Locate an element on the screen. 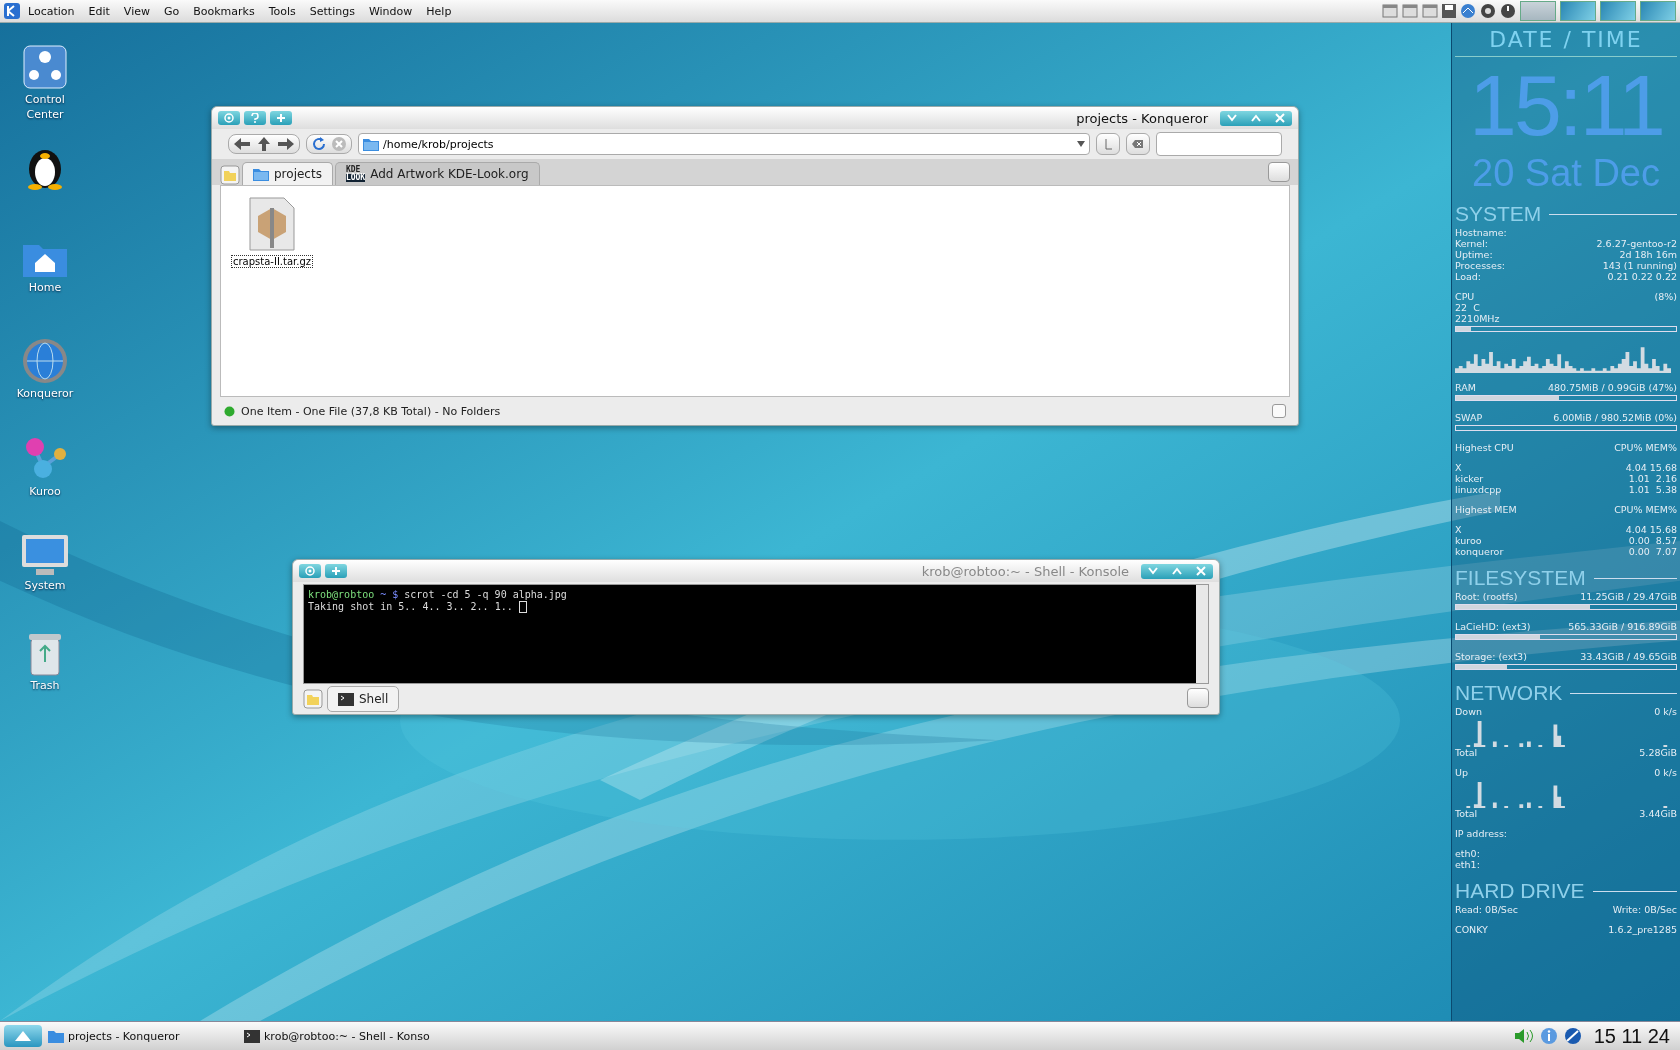 The height and width of the screenshot is (1050, 1680). stat-value: 33.43GiB / 49.65GiB is located at coordinates (1628, 656).